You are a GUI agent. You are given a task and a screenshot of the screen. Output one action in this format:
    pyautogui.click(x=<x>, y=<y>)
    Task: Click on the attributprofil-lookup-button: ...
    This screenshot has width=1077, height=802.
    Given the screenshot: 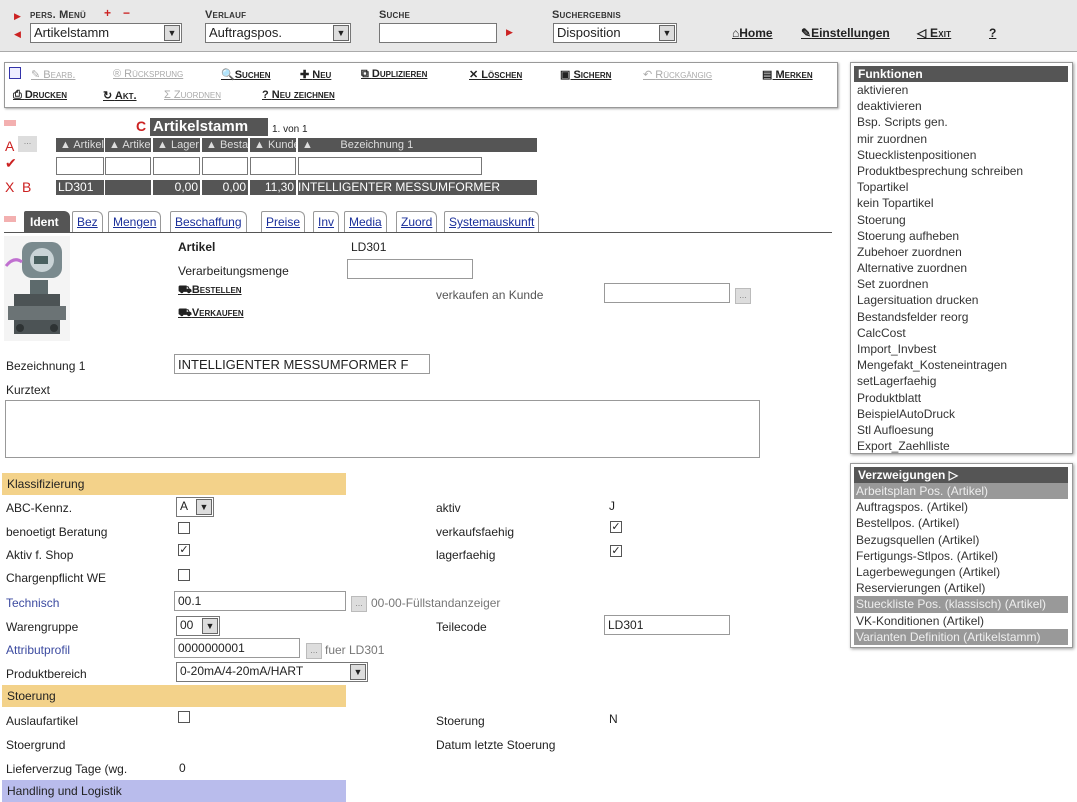 What is the action you would take?
    pyautogui.click(x=314, y=651)
    